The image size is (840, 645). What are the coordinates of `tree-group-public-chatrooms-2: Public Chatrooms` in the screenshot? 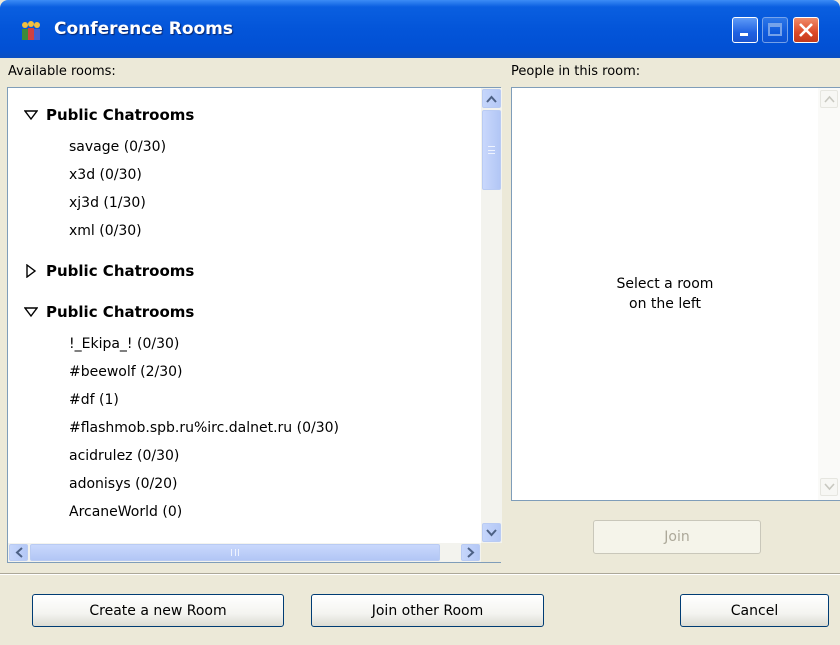 It's located at (109, 271).